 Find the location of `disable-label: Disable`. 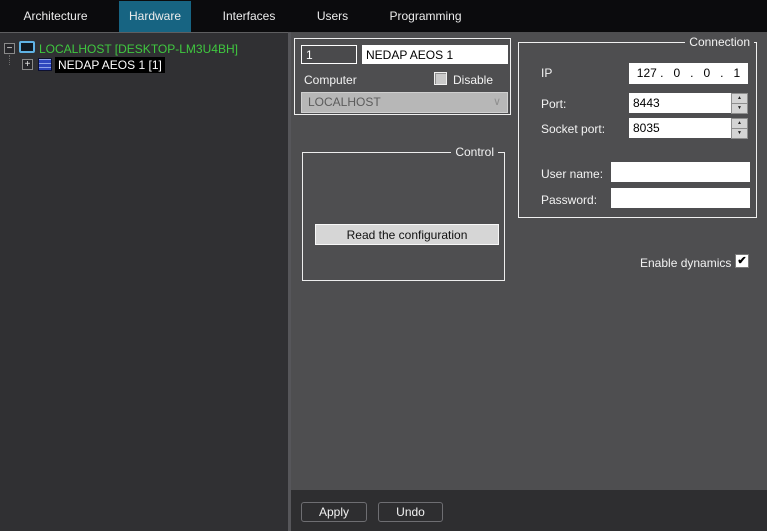

disable-label: Disable is located at coordinates (473, 80).